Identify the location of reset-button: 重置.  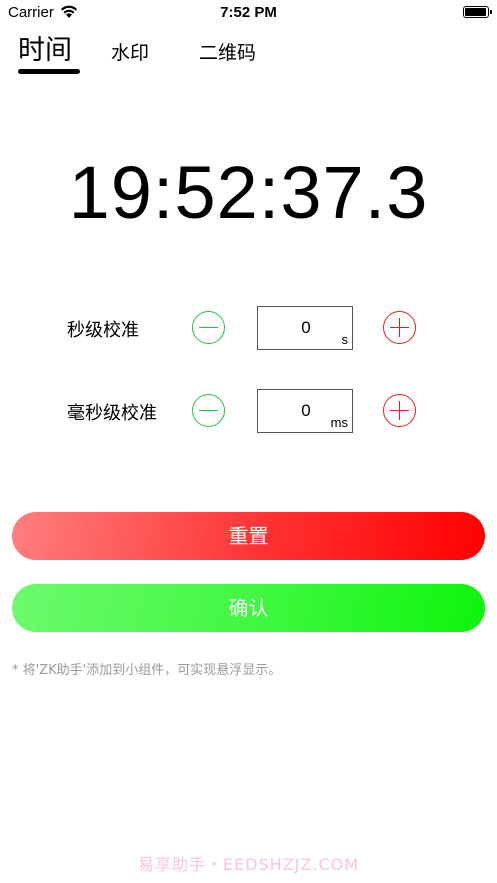
(248, 536).